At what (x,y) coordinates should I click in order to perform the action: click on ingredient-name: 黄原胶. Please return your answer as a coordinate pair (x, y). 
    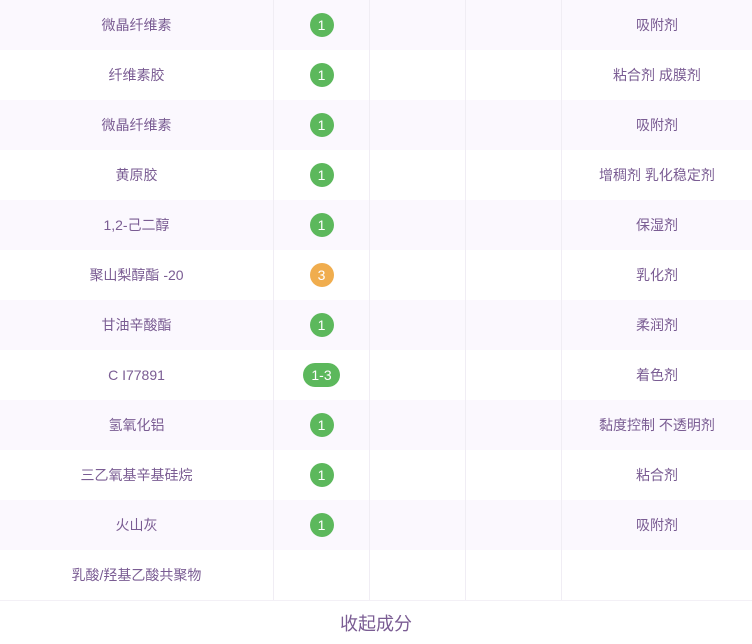
    Looking at the image, I should click on (137, 175).